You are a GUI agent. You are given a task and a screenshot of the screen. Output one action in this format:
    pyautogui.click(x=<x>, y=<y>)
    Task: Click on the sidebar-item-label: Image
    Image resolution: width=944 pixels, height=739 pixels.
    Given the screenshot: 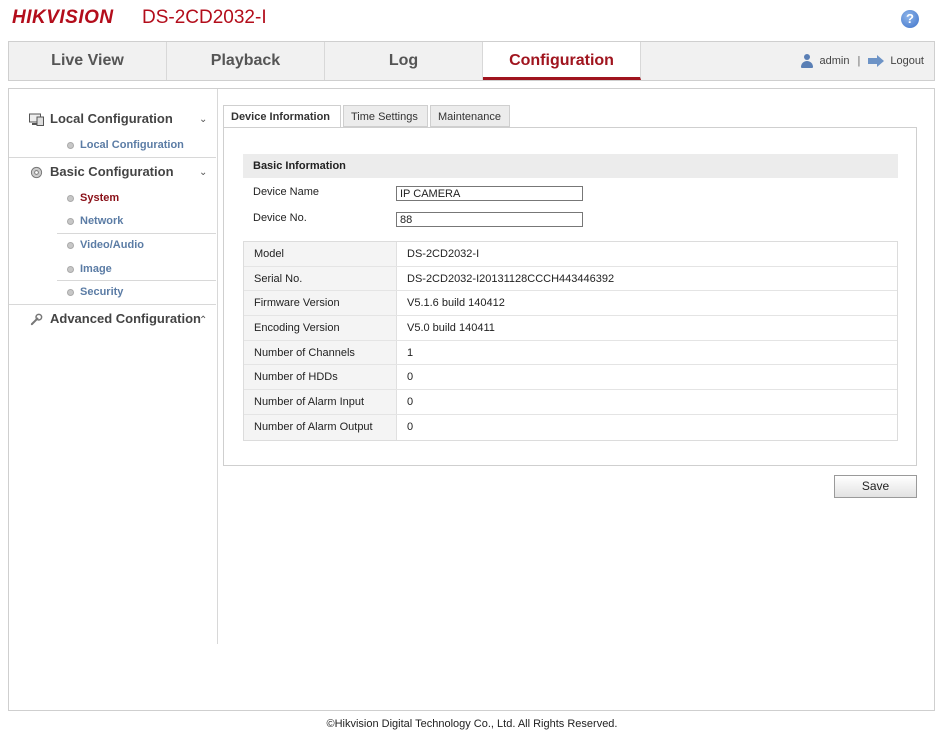 What is the action you would take?
    pyautogui.click(x=96, y=269)
    